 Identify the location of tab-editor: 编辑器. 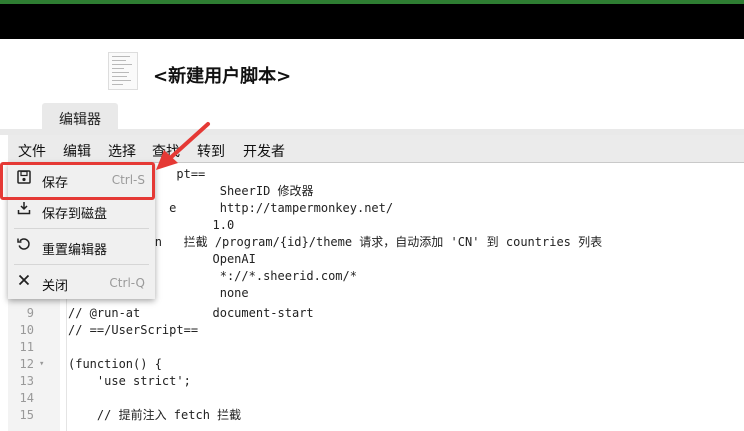
(80, 119).